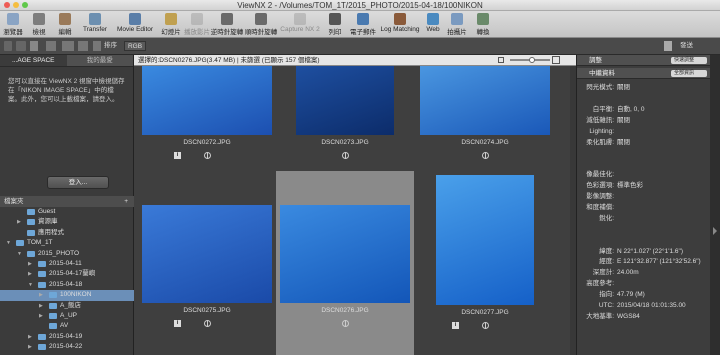 The width and height of the screenshot is (720, 355). I want to click on folder-tree-row: ▼ 2015-04-18, so click(67, 285).